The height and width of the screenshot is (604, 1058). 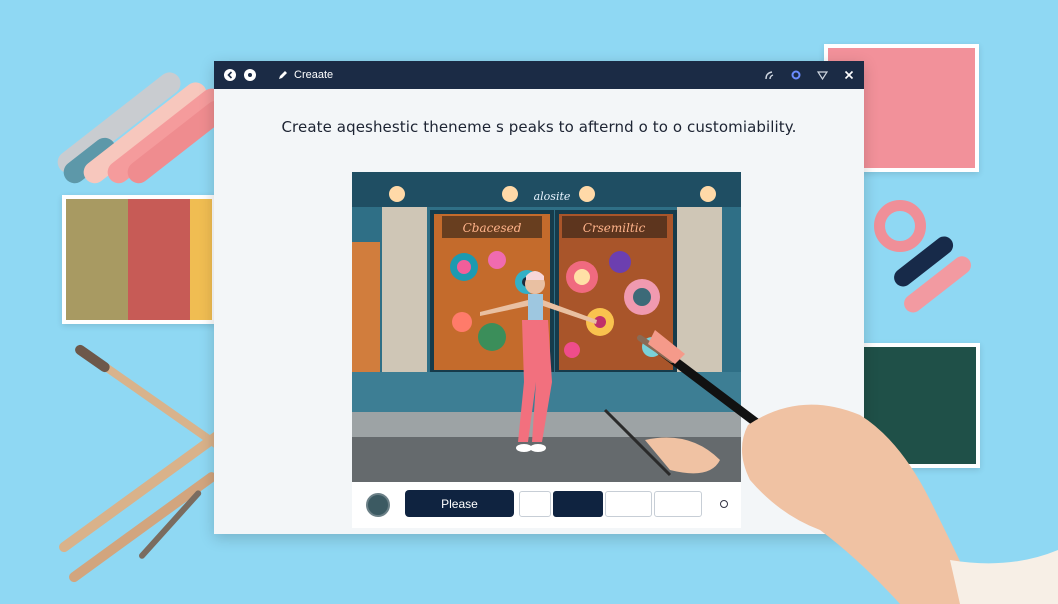 What do you see at coordinates (92, 358) in the screenshot?
I see `paintbrush-left-1-tip` at bounding box center [92, 358].